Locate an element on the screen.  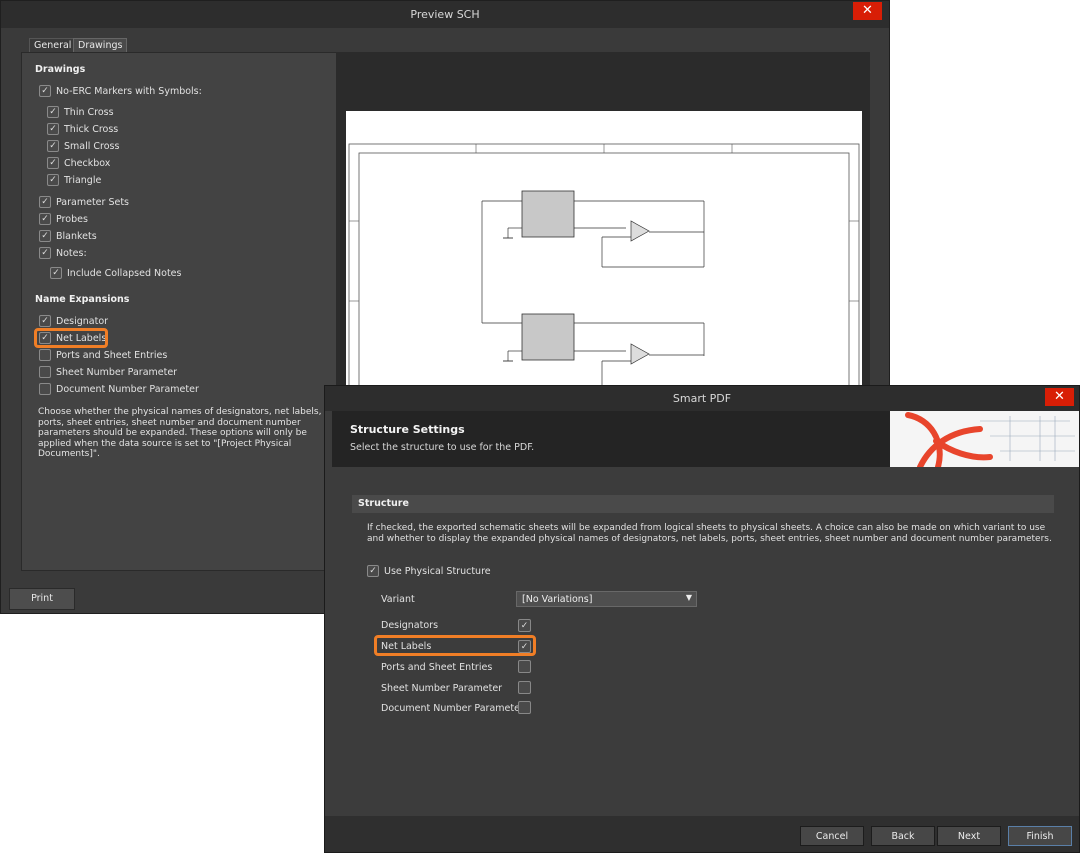
acrobat-logo-icon is located at coordinates (990, 439).